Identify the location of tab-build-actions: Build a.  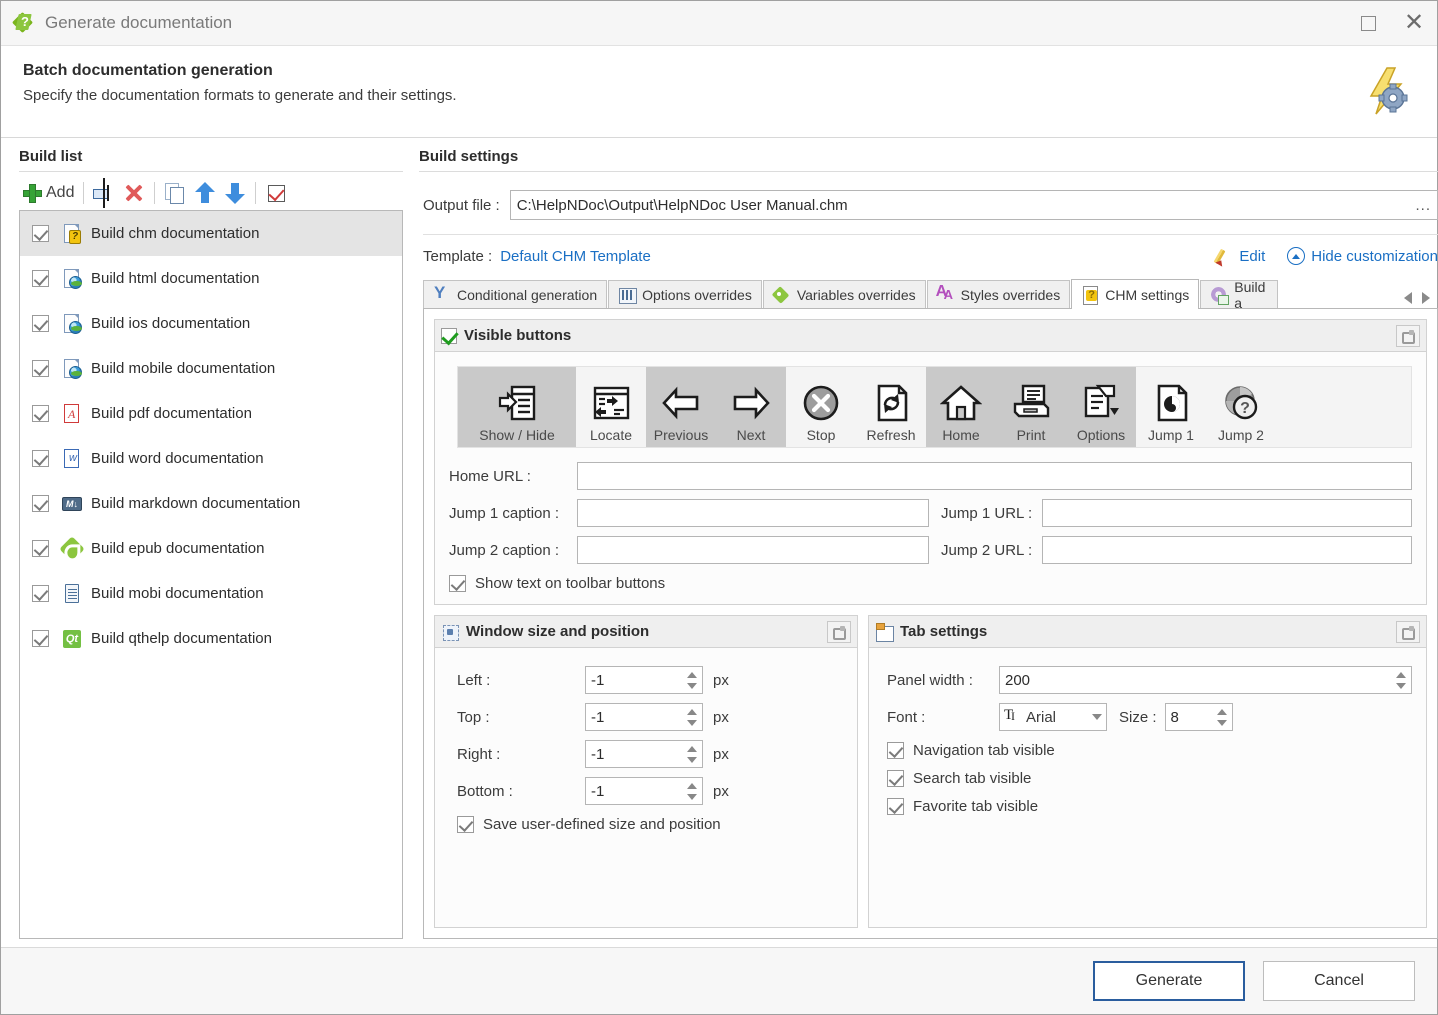
(1239, 294).